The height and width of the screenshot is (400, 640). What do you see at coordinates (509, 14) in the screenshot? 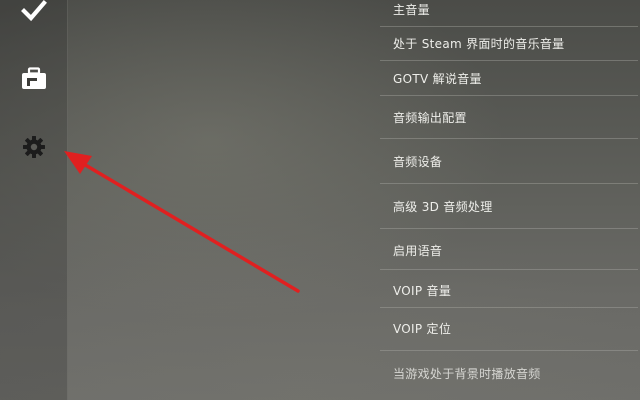
I see `menu-item-master-volume: 主音量` at bounding box center [509, 14].